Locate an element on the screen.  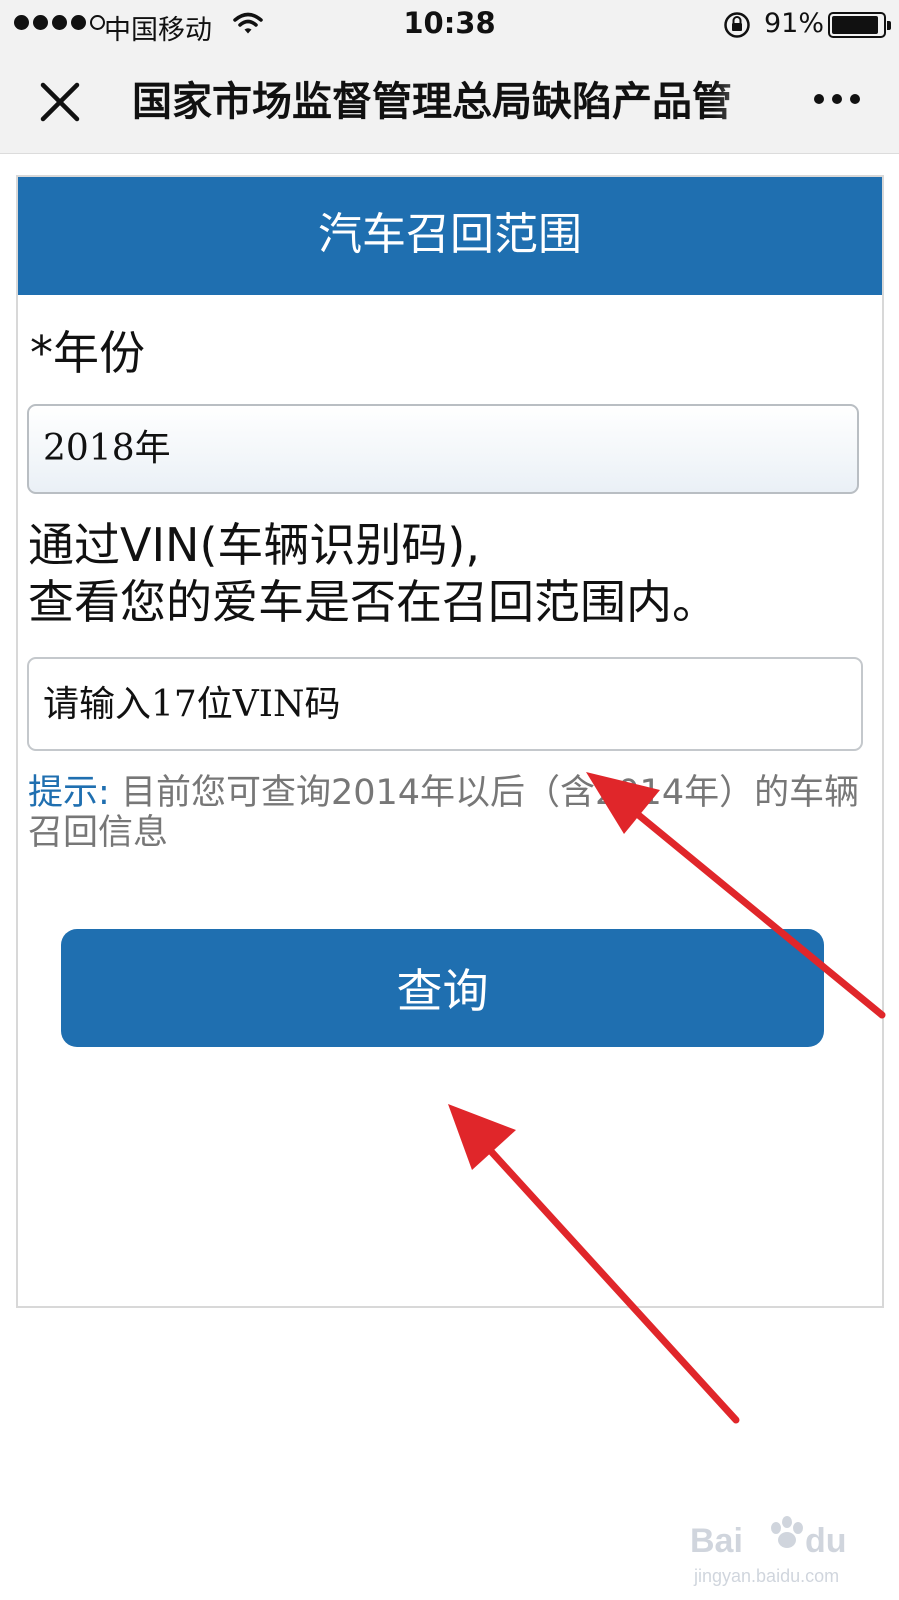
nav-bar: 国家市场监督管理总局缺陷产品管 is located at coordinates (449, 102).